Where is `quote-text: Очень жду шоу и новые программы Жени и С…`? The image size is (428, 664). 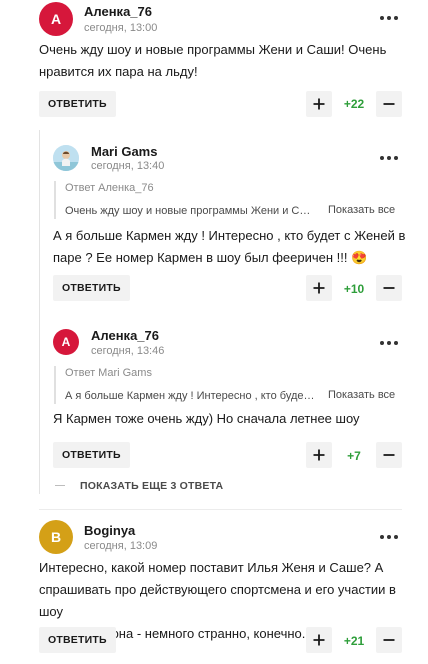 quote-text: Очень жду шоу и новые программы Жени и С… is located at coordinates (188, 211).